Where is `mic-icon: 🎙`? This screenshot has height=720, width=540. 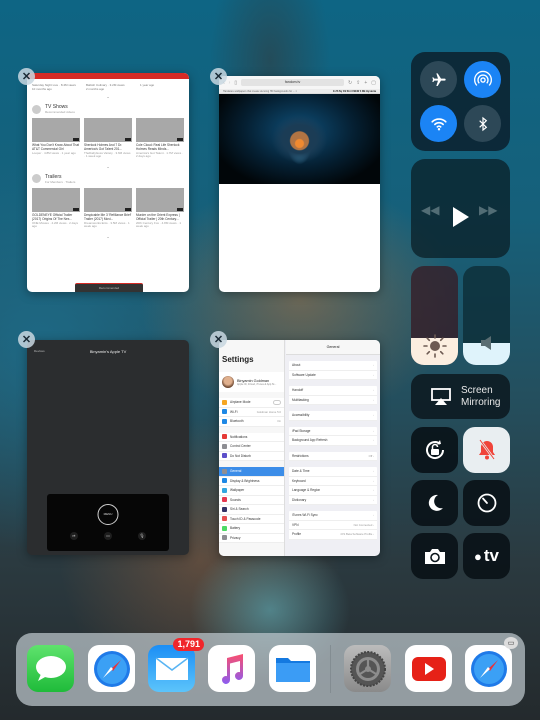 mic-icon: 🎙 is located at coordinates (142, 536).